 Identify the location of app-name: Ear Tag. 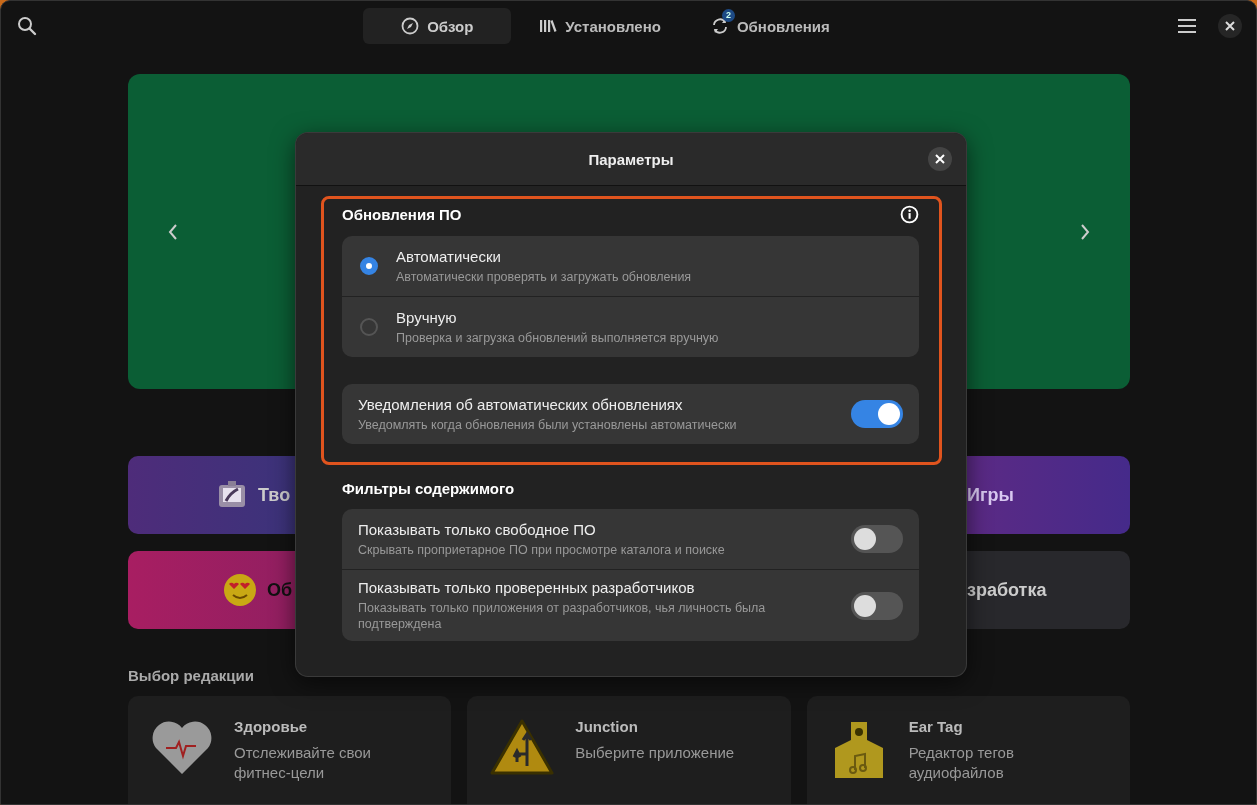
(936, 726).